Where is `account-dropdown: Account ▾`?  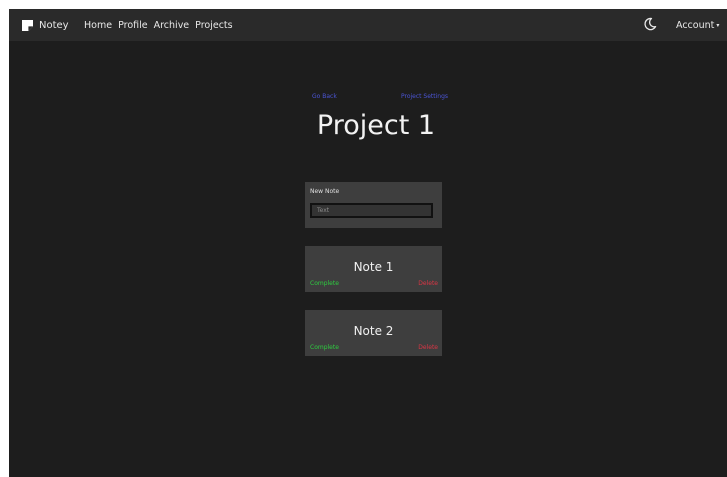 account-dropdown: Account ▾ is located at coordinates (697, 25).